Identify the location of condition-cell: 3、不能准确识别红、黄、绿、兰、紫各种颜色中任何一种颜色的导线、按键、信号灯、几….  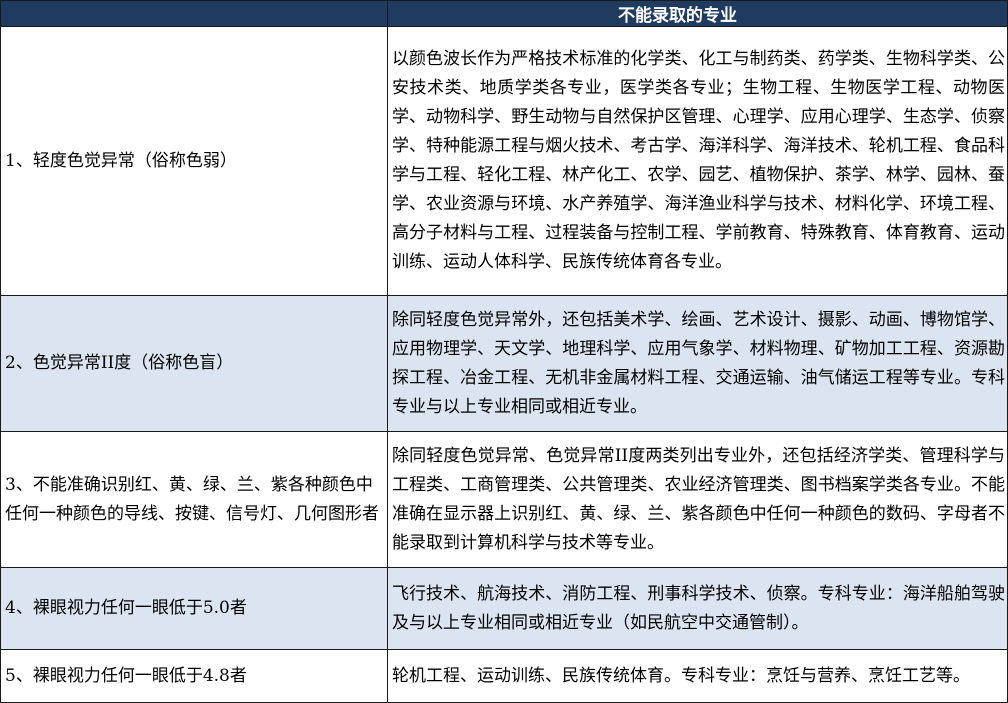
(194, 499).